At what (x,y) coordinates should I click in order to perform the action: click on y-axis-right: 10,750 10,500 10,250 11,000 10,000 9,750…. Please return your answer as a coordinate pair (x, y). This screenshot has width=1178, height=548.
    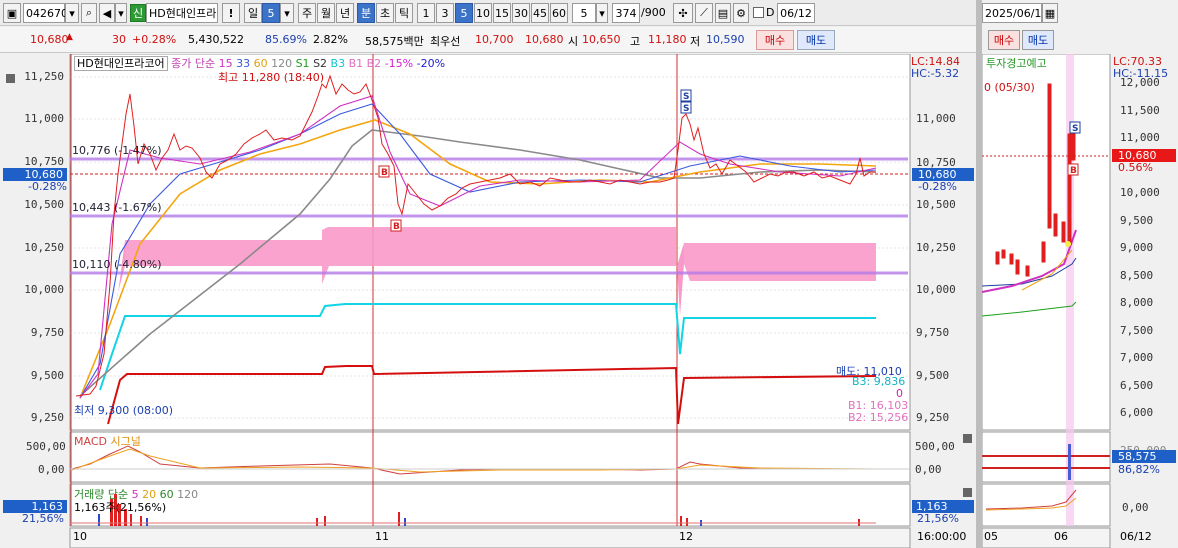
    Looking at the image, I should click on (943, 242).